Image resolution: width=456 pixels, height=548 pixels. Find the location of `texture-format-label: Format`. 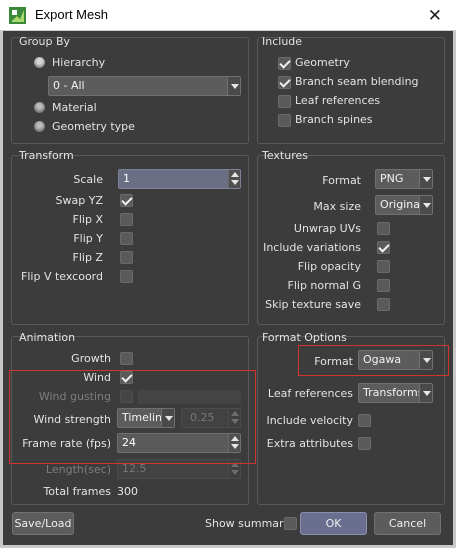

texture-format-label: Format is located at coordinates (341, 180).